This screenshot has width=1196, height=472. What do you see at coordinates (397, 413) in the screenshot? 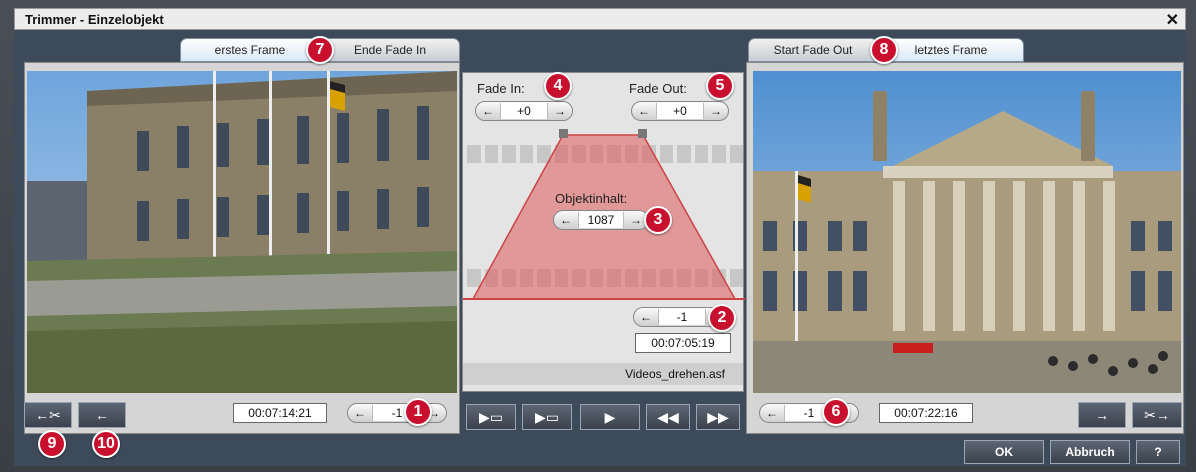
I see `left-frame-stepper: ← -1 →` at bounding box center [397, 413].